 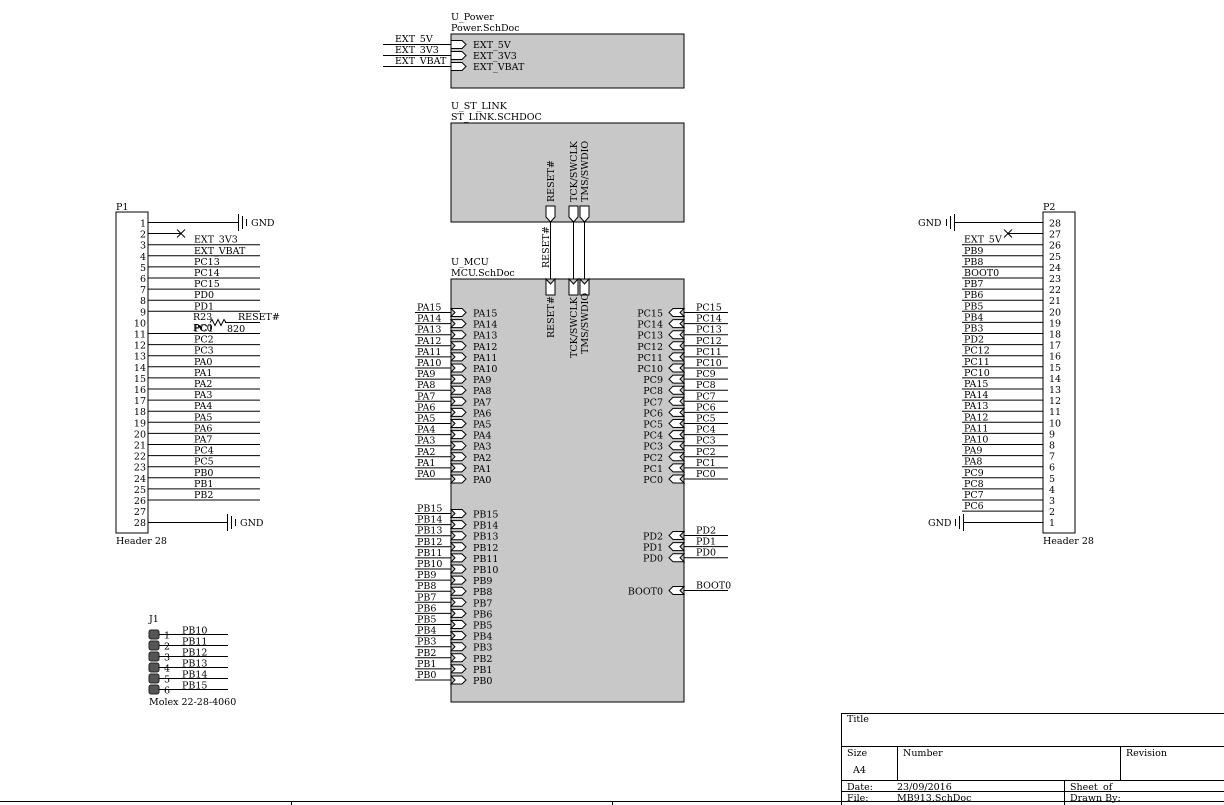 I want to click on net-label: PA8, so click(x=426, y=385).